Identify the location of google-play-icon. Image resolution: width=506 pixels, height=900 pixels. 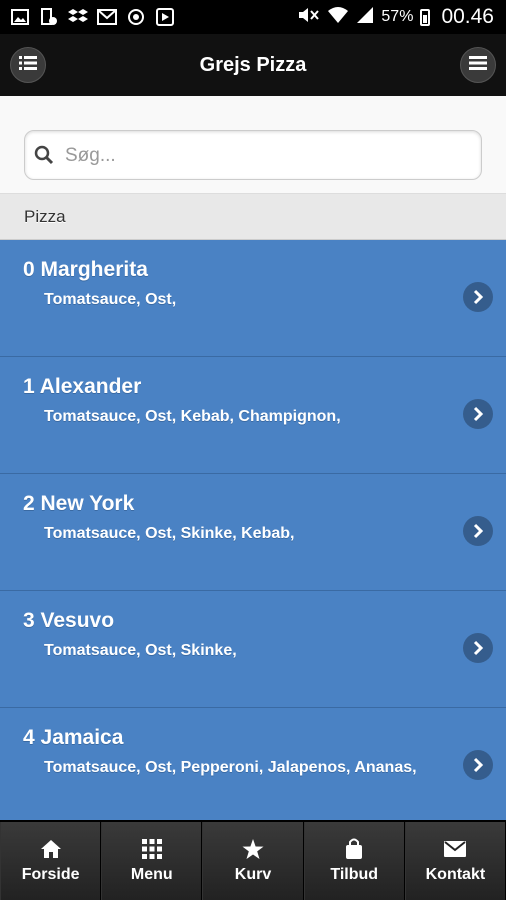
(165, 17).